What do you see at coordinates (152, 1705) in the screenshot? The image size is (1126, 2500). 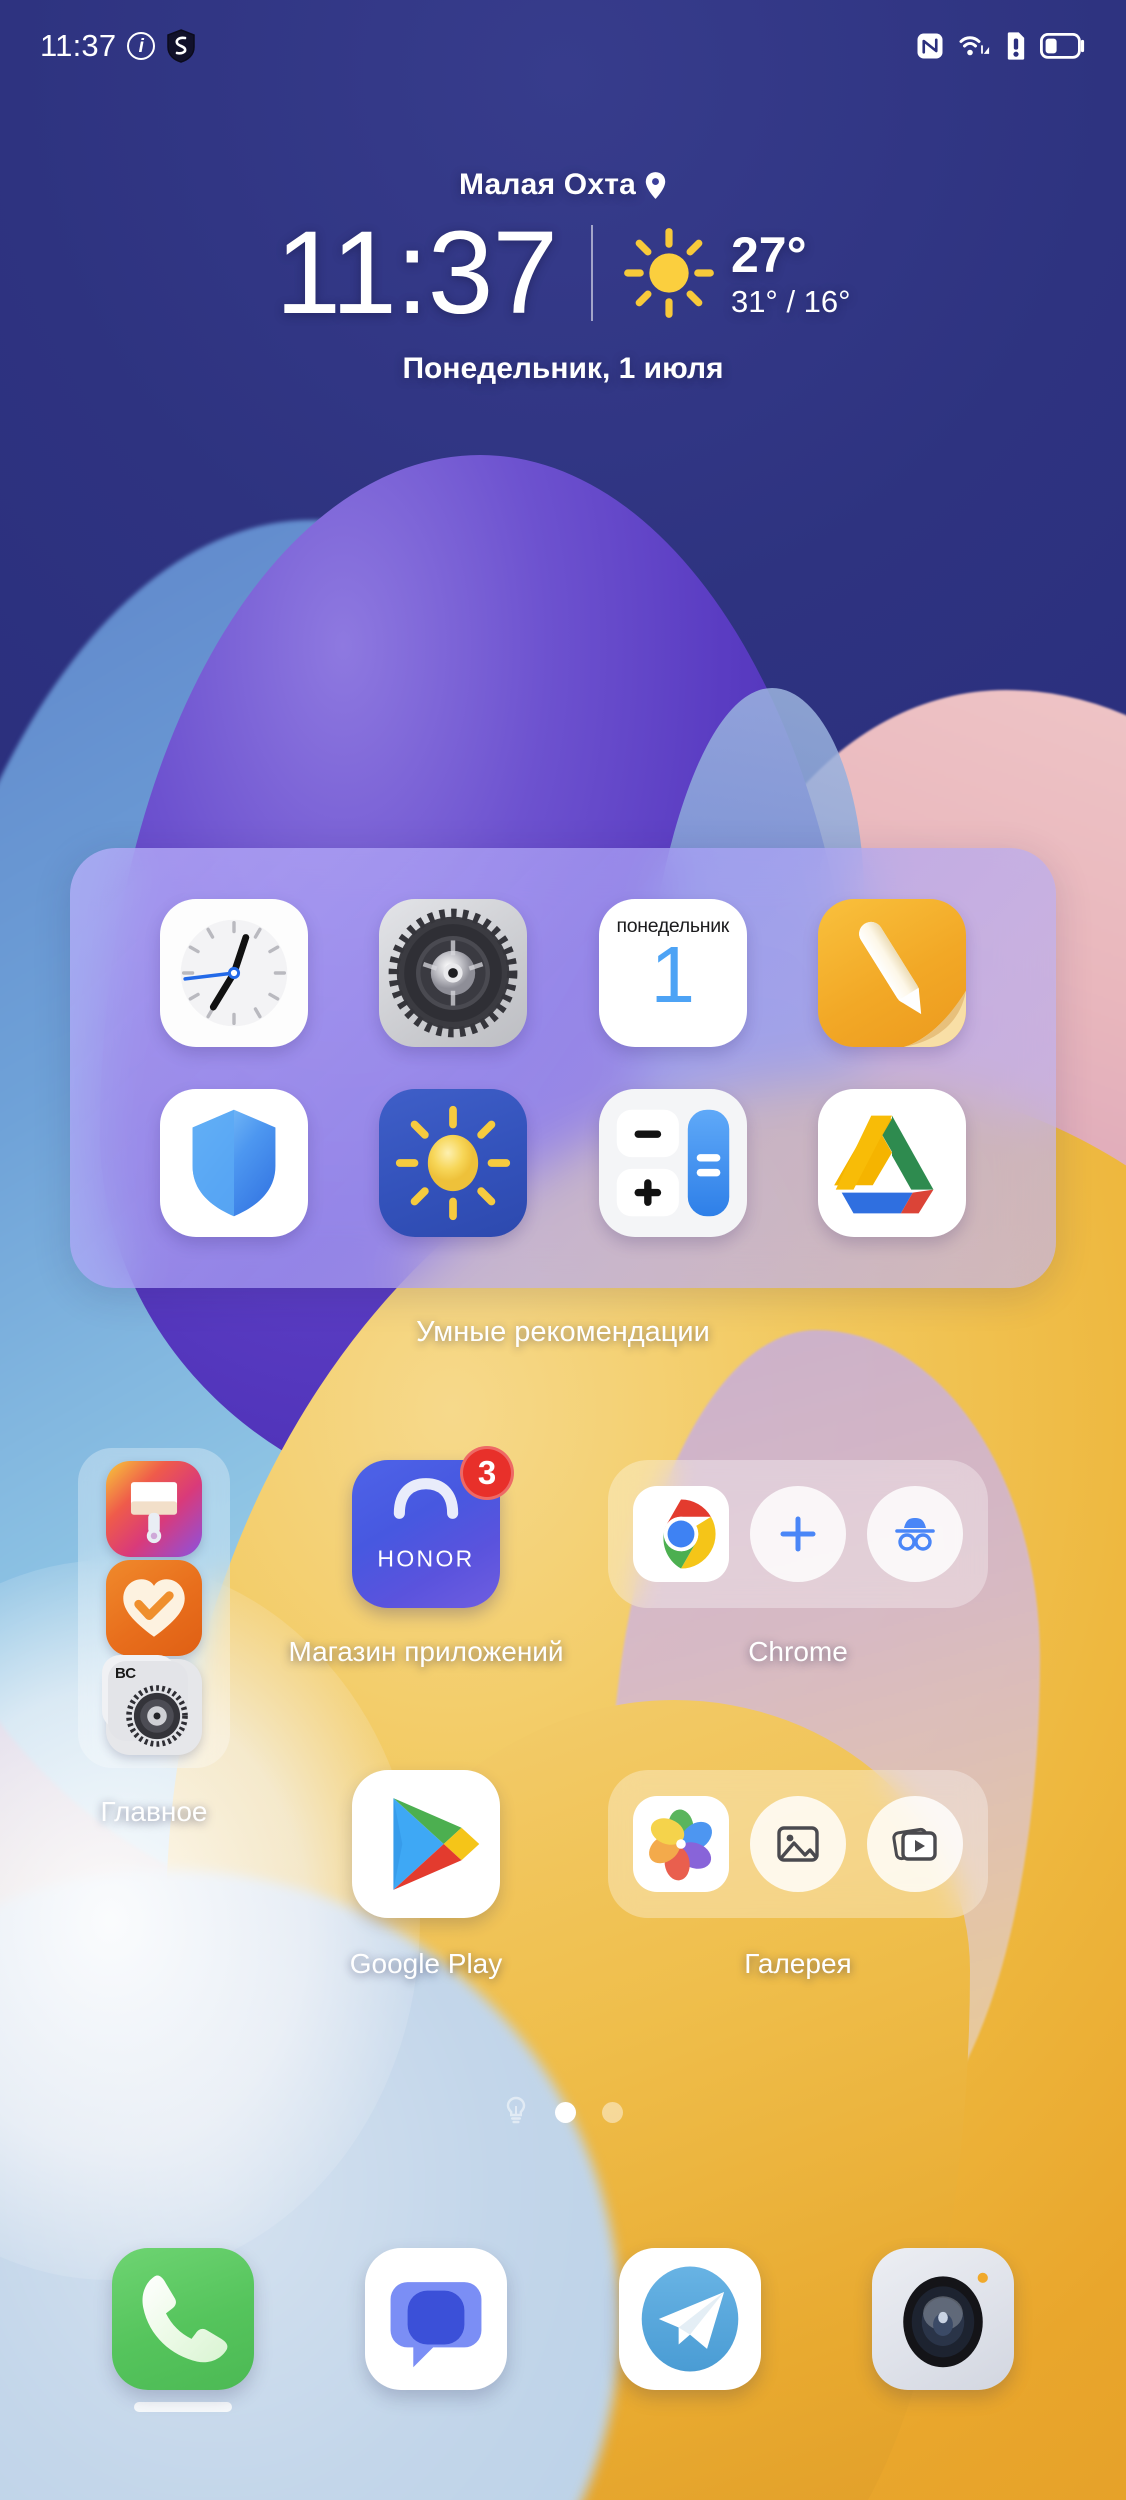 I see `settings-stack-icon: ВС` at bounding box center [152, 1705].